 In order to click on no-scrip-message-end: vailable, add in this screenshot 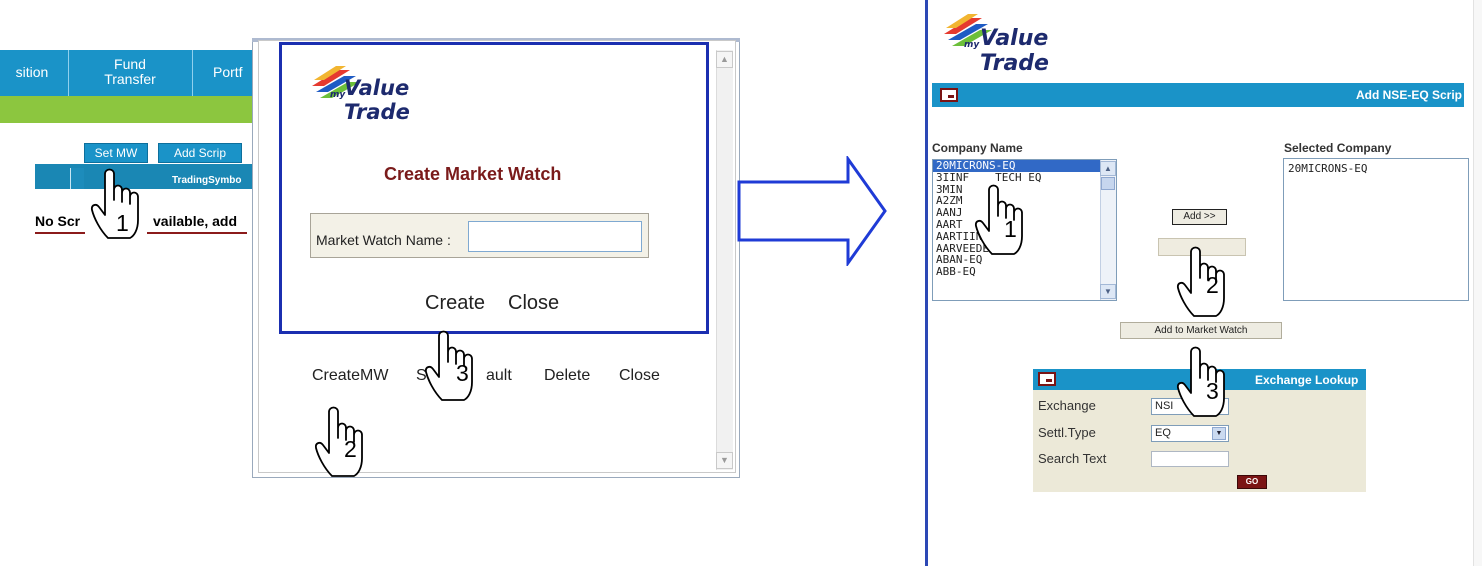, I will do `click(195, 221)`.